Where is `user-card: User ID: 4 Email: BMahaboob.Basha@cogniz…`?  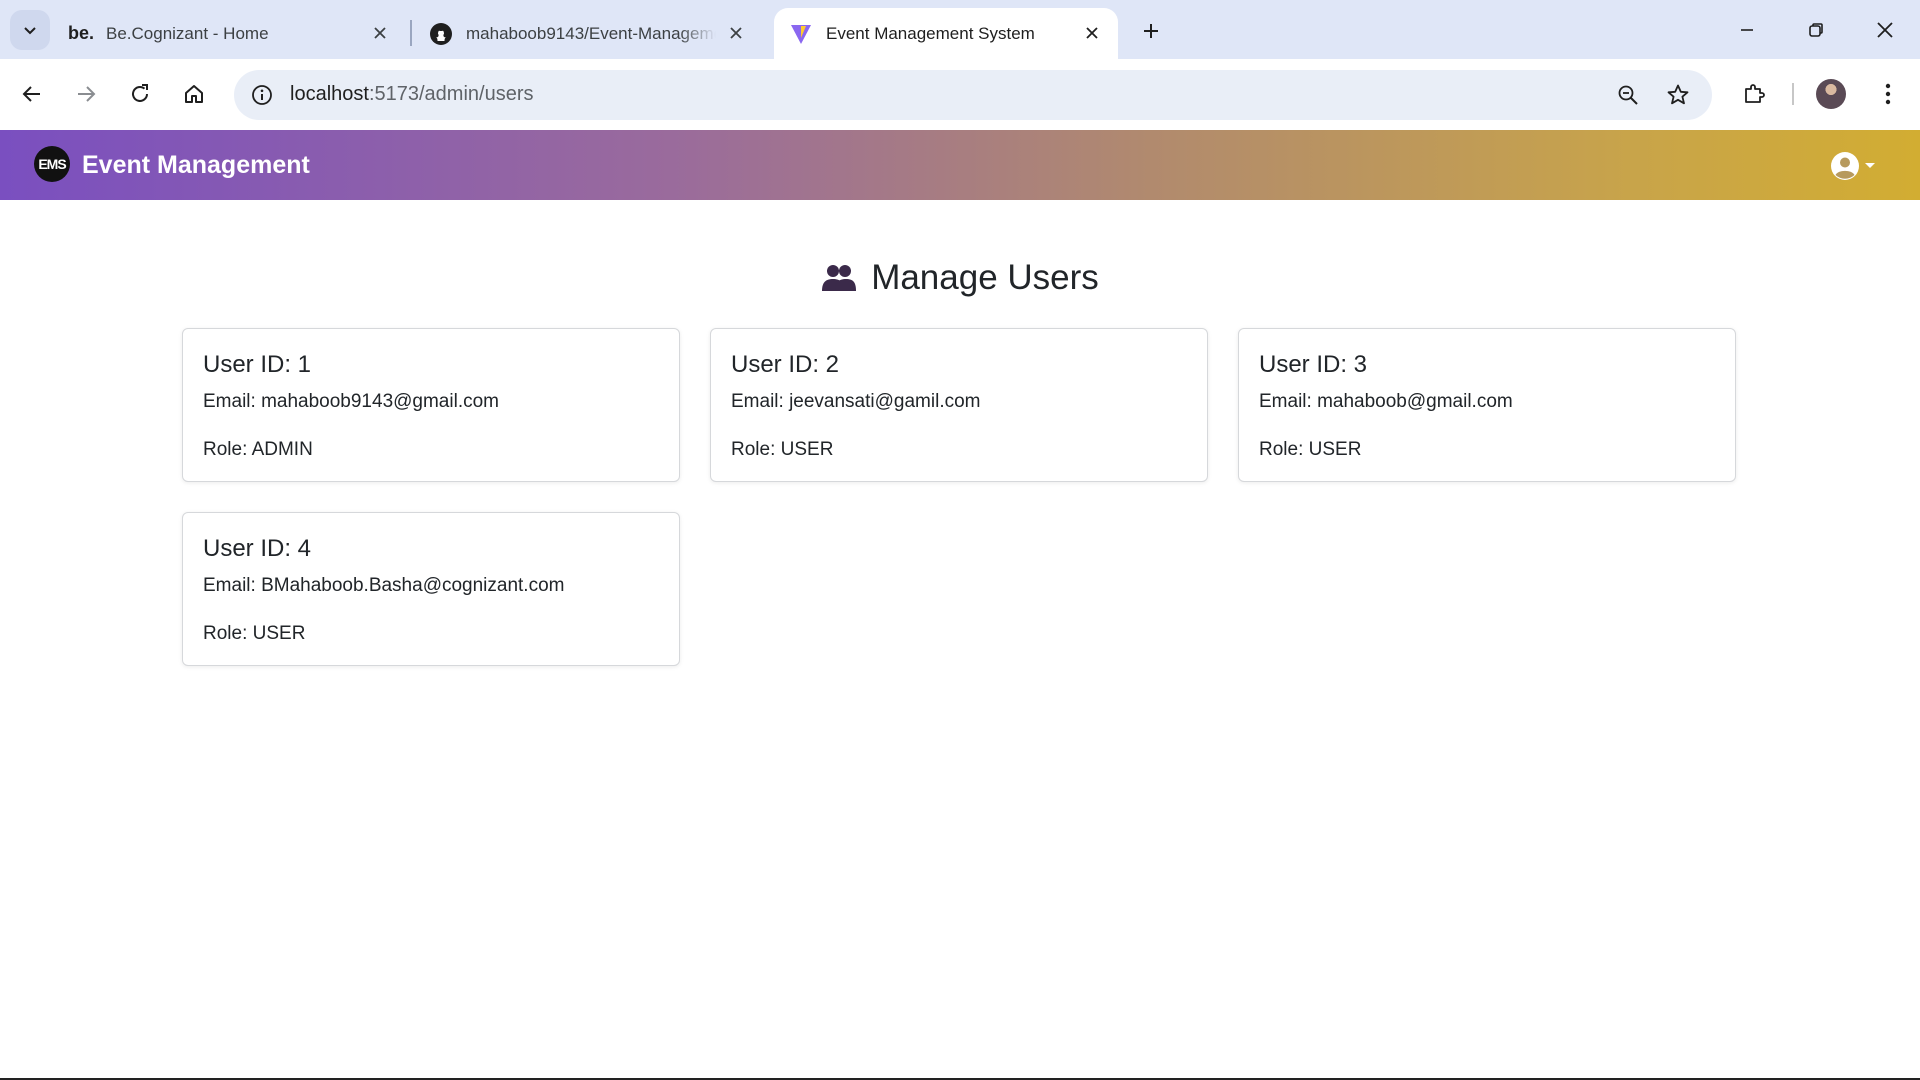
user-card: User ID: 4 Email: BMahaboob.Basha@cogniz… is located at coordinates (431, 589).